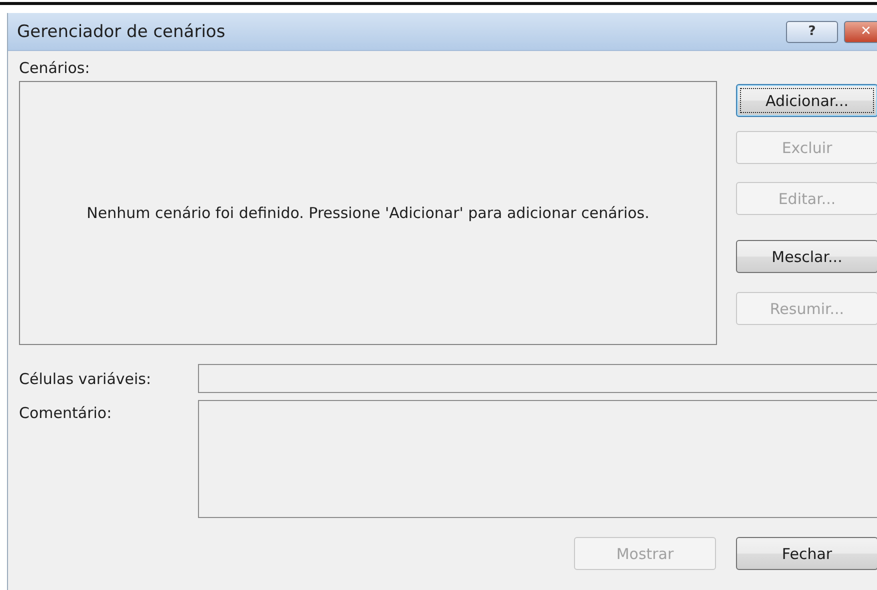  Describe the element at coordinates (66, 413) in the screenshot. I see `comment-label: Comentário:` at that location.